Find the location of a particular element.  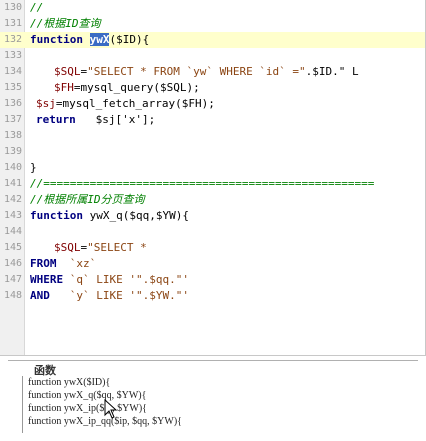

variable: $FH is located at coordinates (64, 87).